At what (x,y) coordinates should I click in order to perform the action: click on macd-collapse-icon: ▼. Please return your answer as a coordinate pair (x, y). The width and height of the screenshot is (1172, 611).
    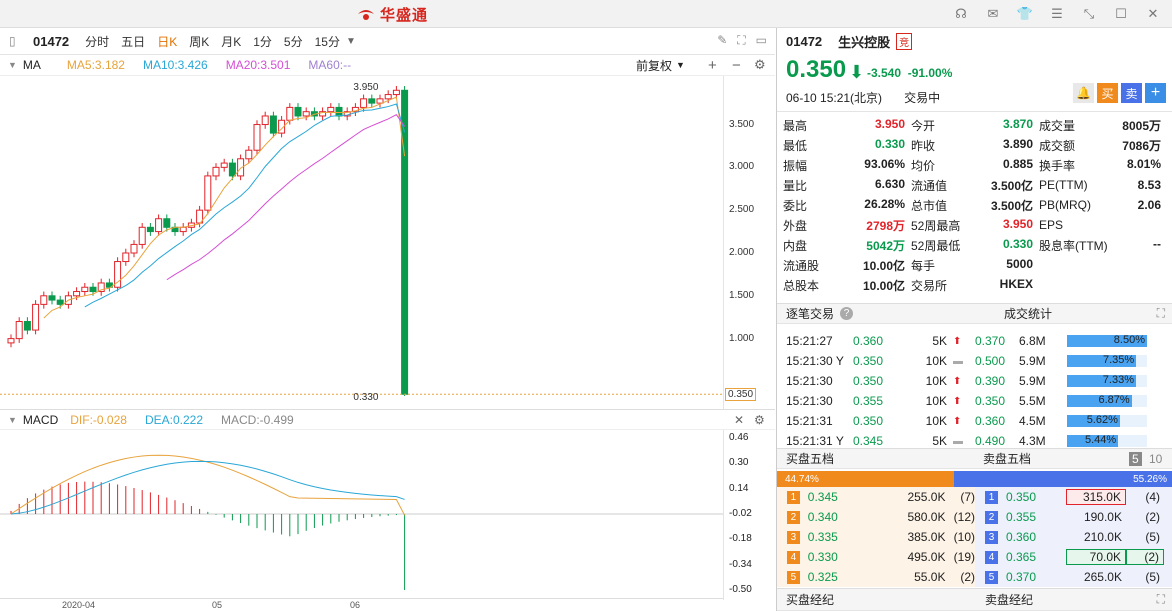
    Looking at the image, I should click on (12, 420).